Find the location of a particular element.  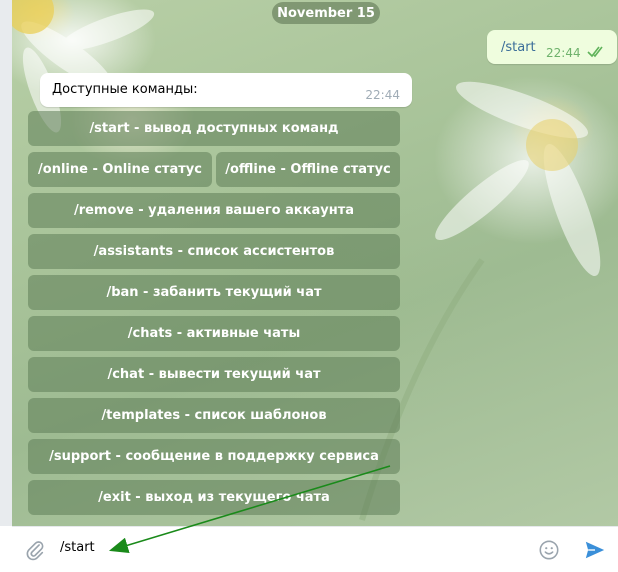

keyboard-button-ban: /ban - забанить текущий чат is located at coordinates (214, 292).